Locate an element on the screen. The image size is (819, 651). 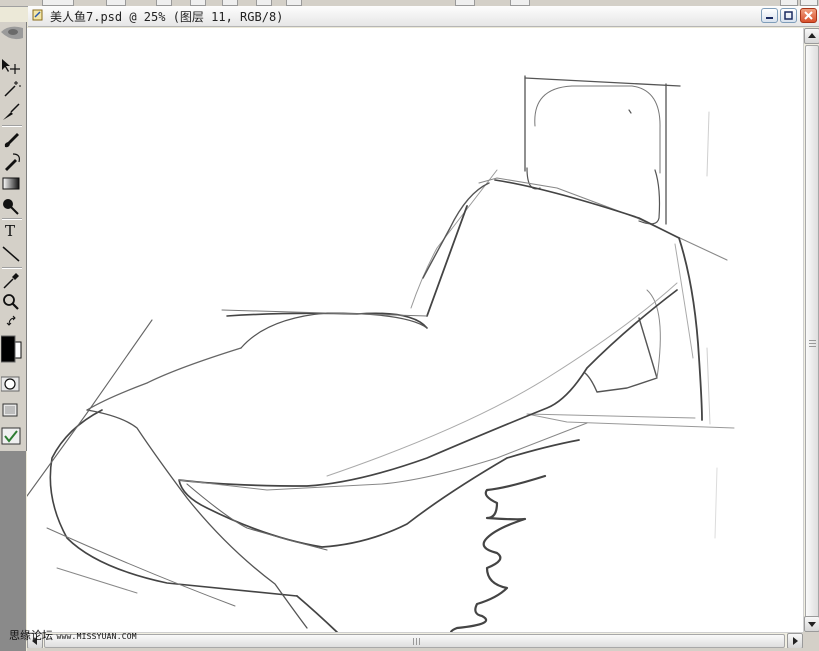
brush-tool is located at coordinates (12, 140).